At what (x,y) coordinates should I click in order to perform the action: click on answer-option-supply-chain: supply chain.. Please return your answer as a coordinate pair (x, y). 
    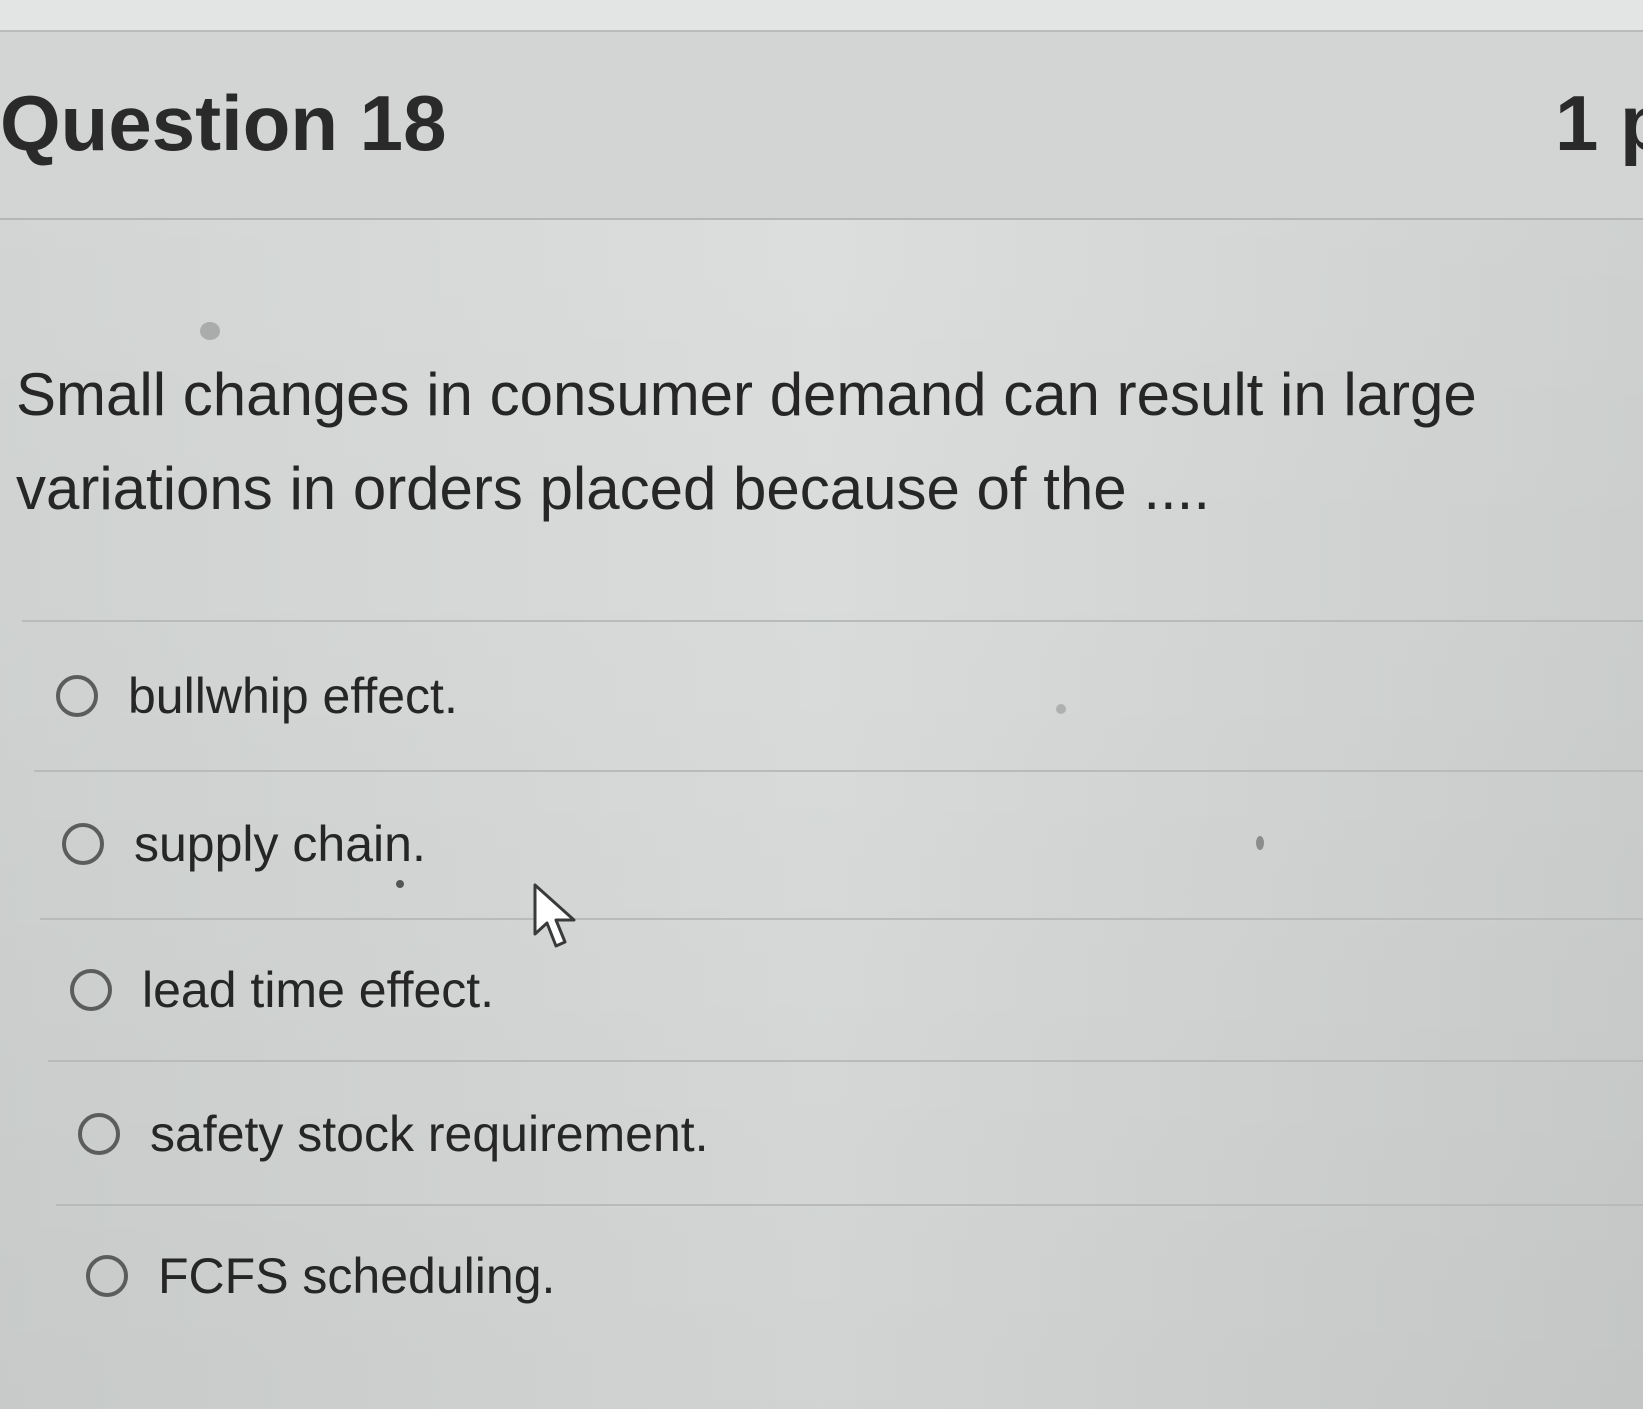
    Looking at the image, I should click on (244, 844).